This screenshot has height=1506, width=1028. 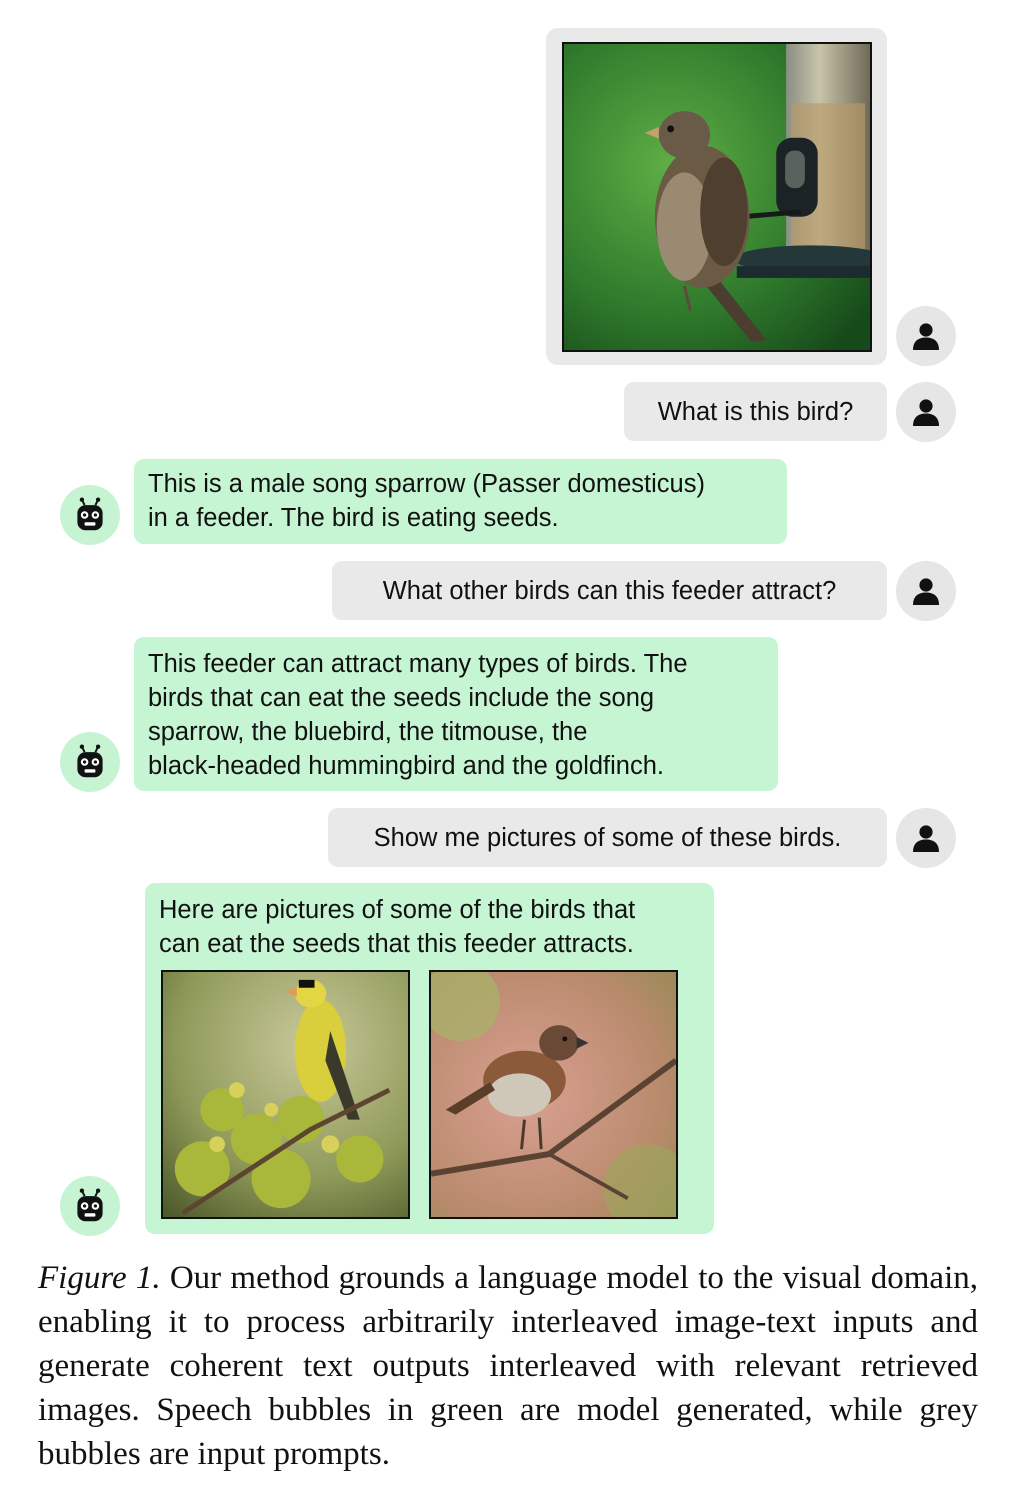 I want to click on sparrow-branch-image, so click(x=553, y=1094).